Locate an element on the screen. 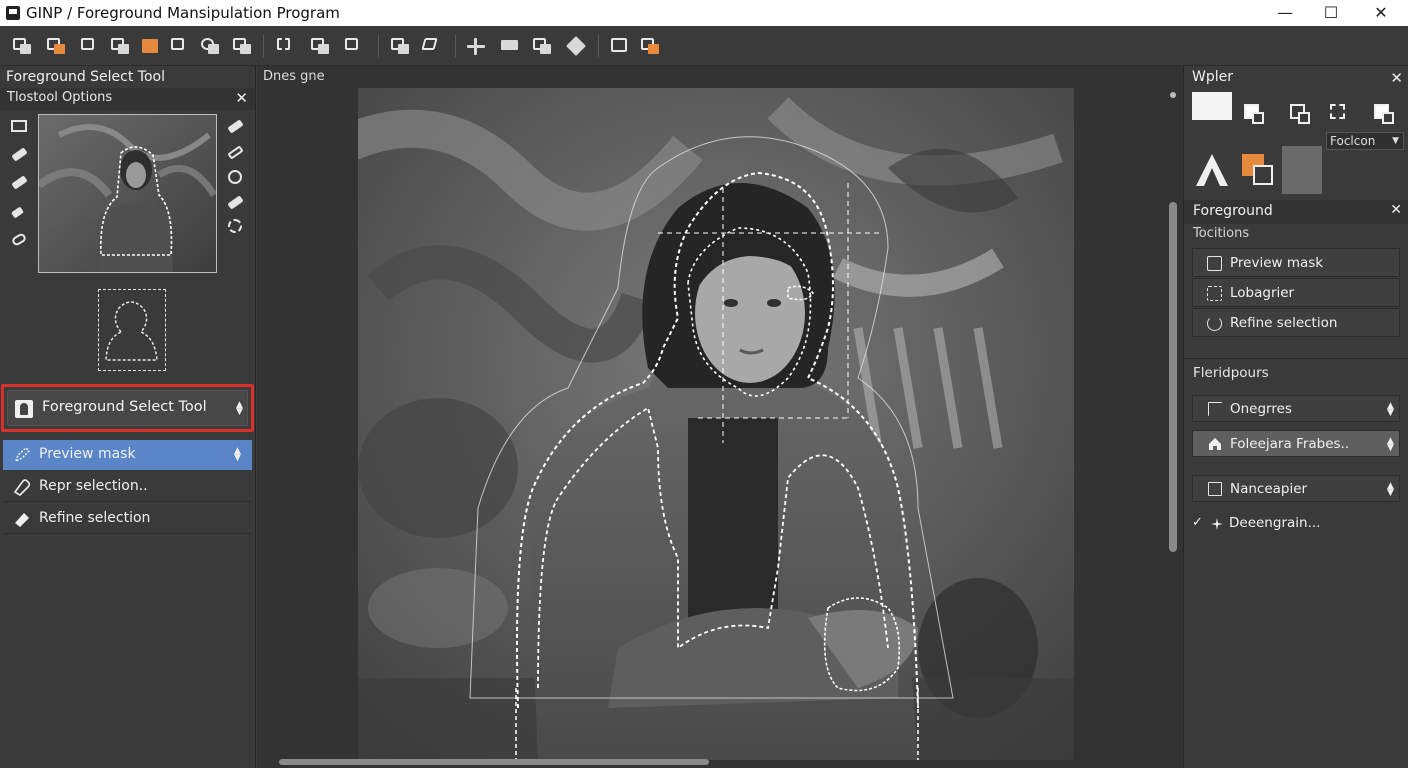 The image size is (1408, 768). canvas-size-icon is located at coordinates (620, 46).